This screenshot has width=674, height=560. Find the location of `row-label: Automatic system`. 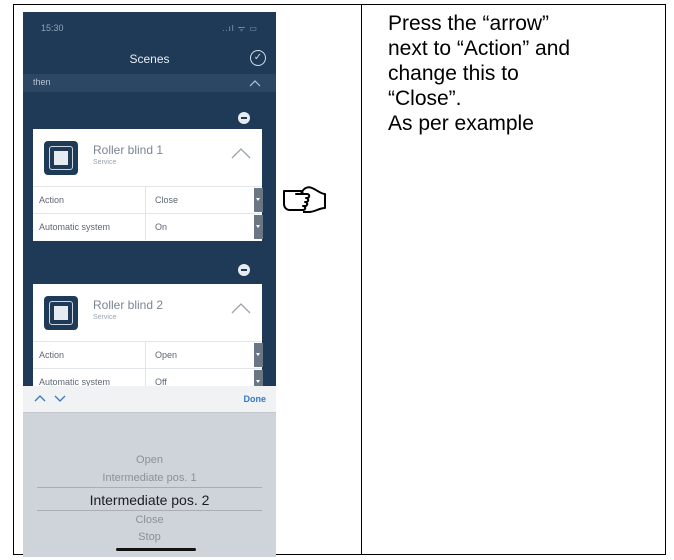

row-label: Automatic system is located at coordinates (75, 227).